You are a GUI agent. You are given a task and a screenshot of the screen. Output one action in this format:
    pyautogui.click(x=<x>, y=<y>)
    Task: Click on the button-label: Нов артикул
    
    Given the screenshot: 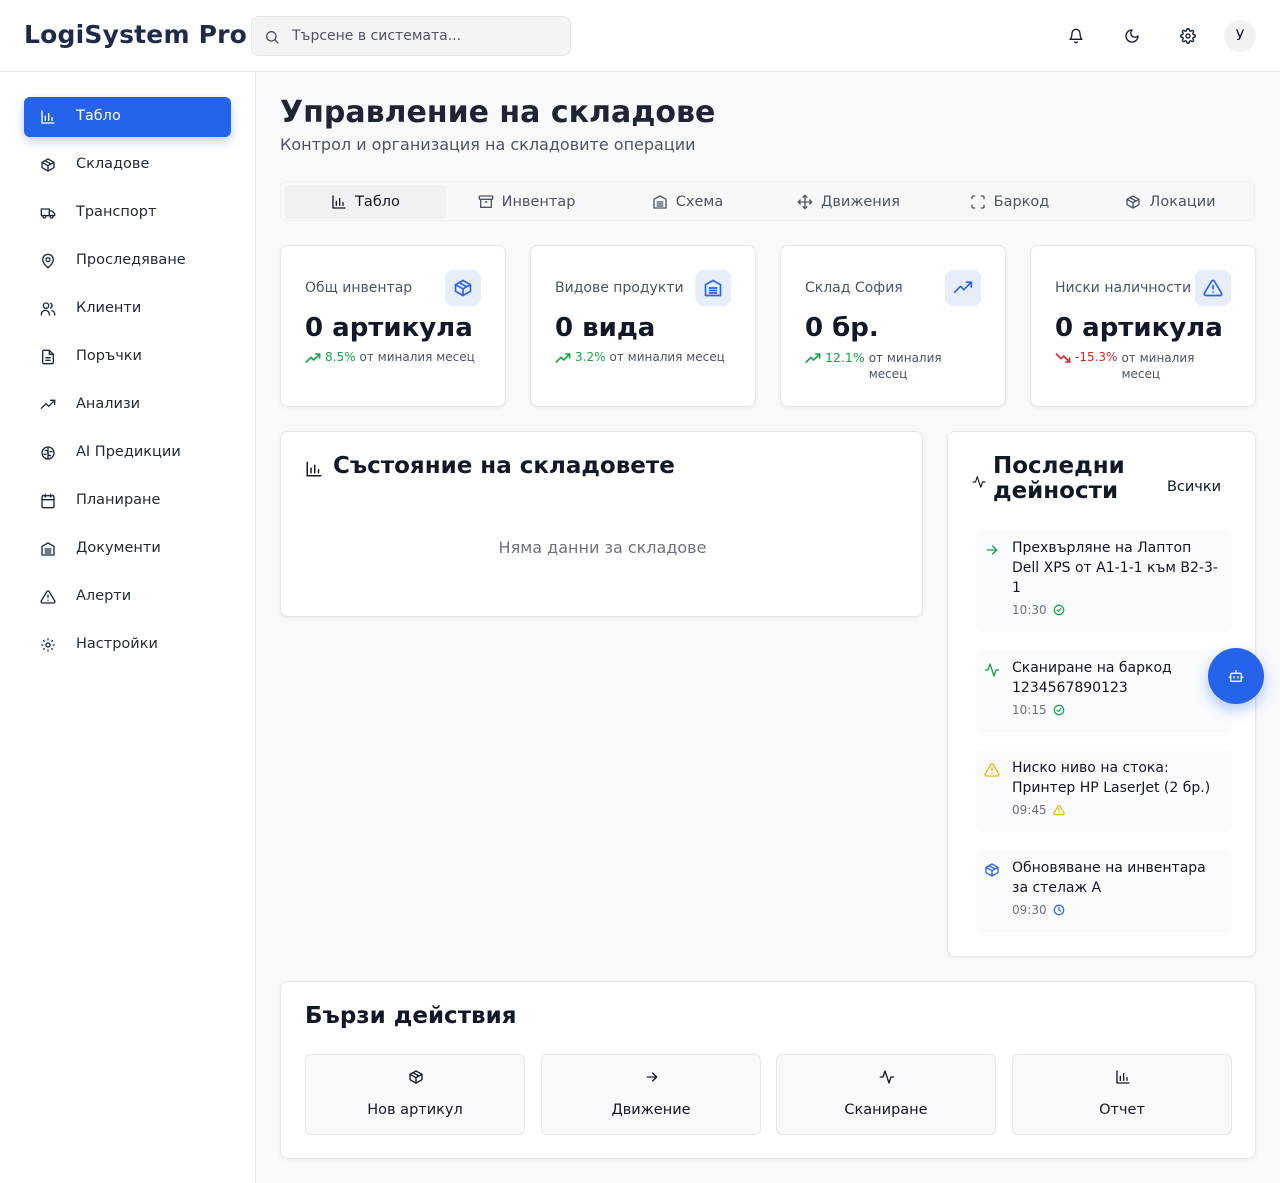 What is the action you would take?
    pyautogui.click(x=415, y=1110)
    